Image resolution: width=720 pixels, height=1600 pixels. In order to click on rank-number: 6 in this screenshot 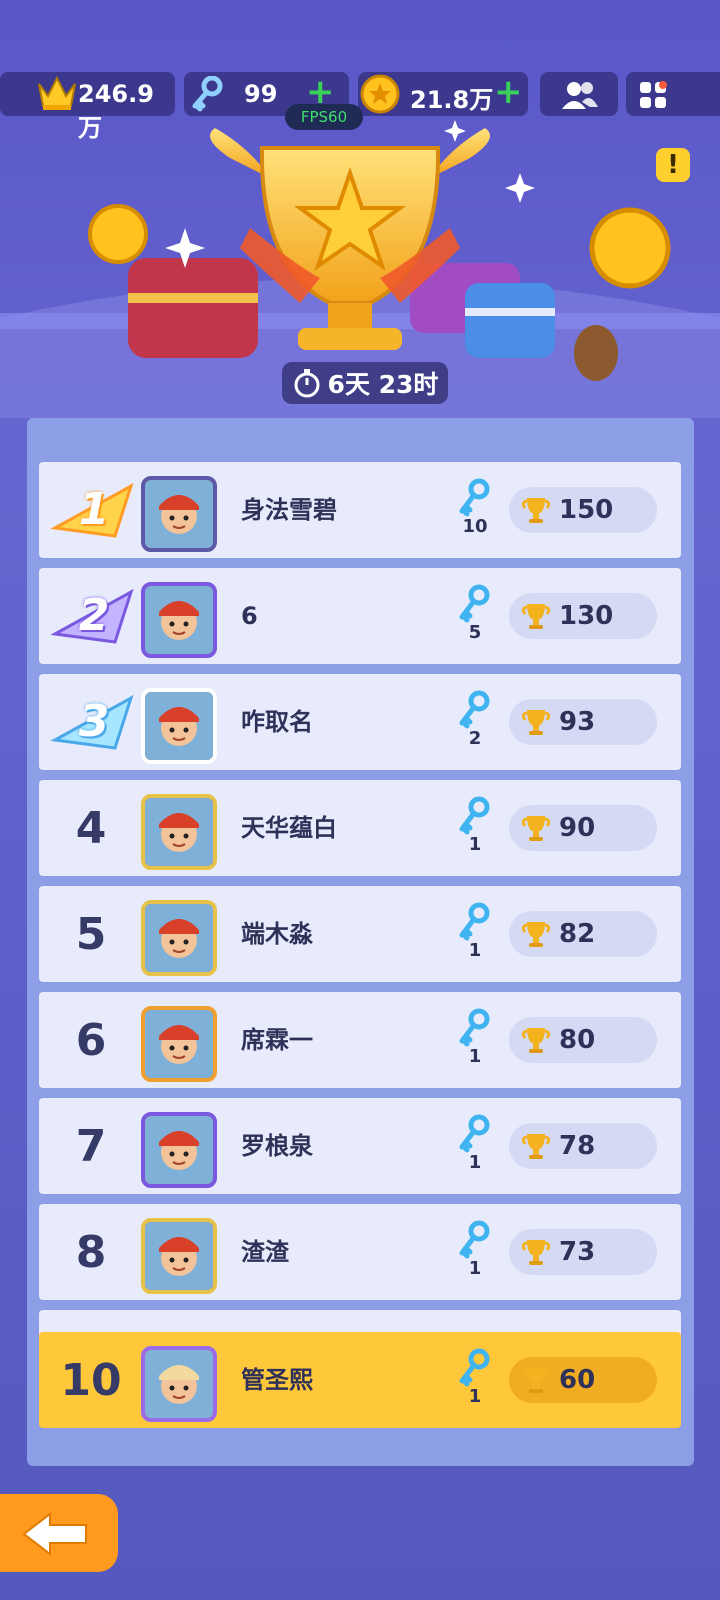, I will do `click(91, 1040)`.